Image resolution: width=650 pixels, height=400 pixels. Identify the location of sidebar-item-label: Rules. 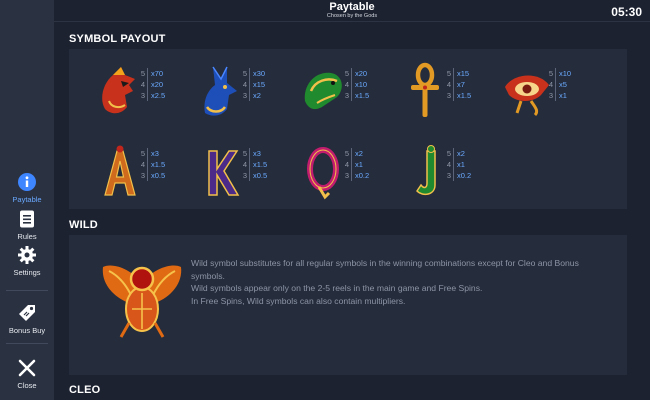
(27, 236).